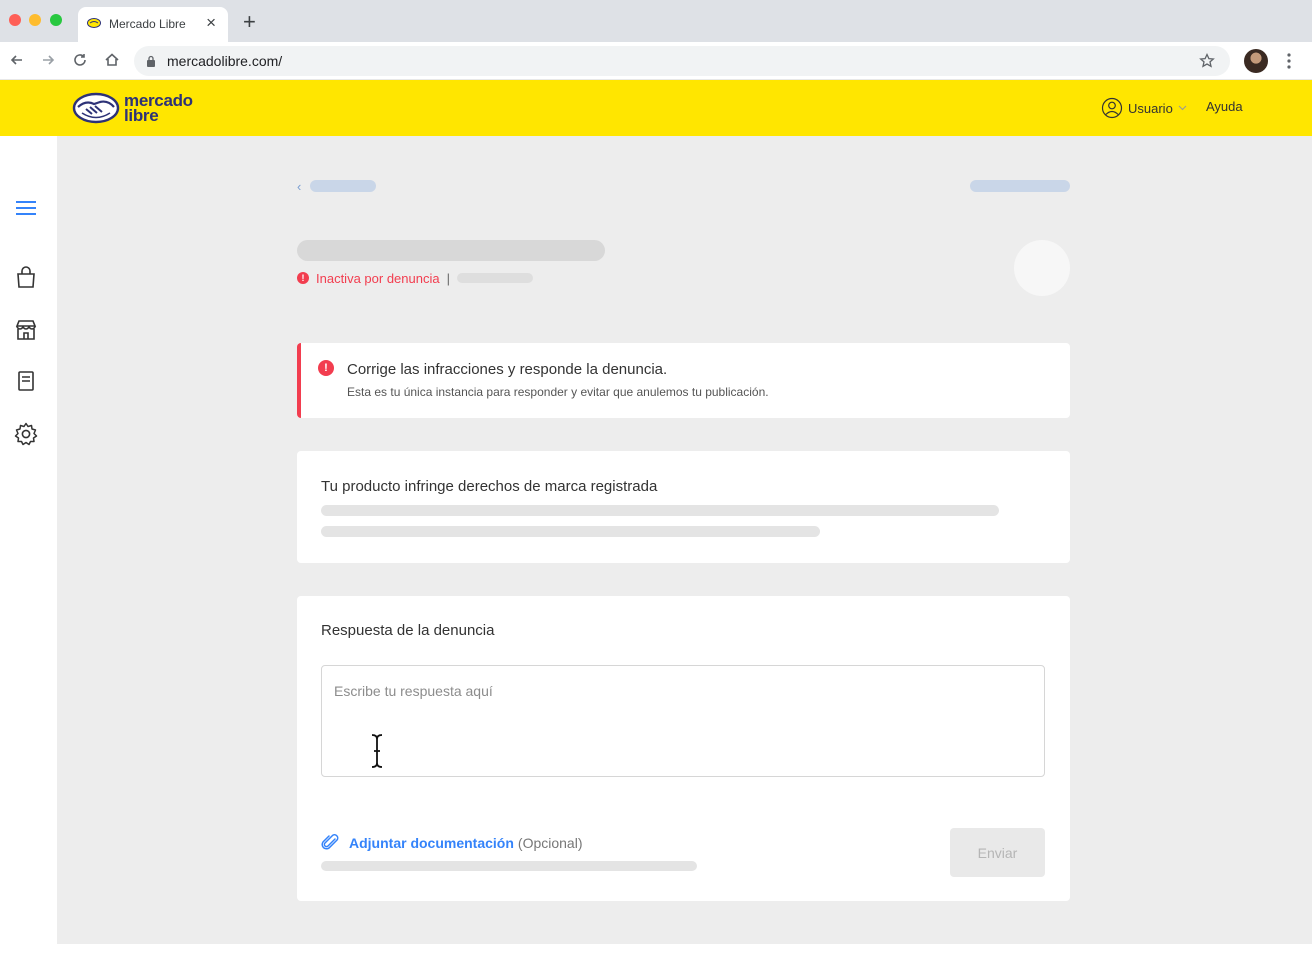  What do you see at coordinates (48, 60) in the screenshot?
I see `forward-arrow-icon` at bounding box center [48, 60].